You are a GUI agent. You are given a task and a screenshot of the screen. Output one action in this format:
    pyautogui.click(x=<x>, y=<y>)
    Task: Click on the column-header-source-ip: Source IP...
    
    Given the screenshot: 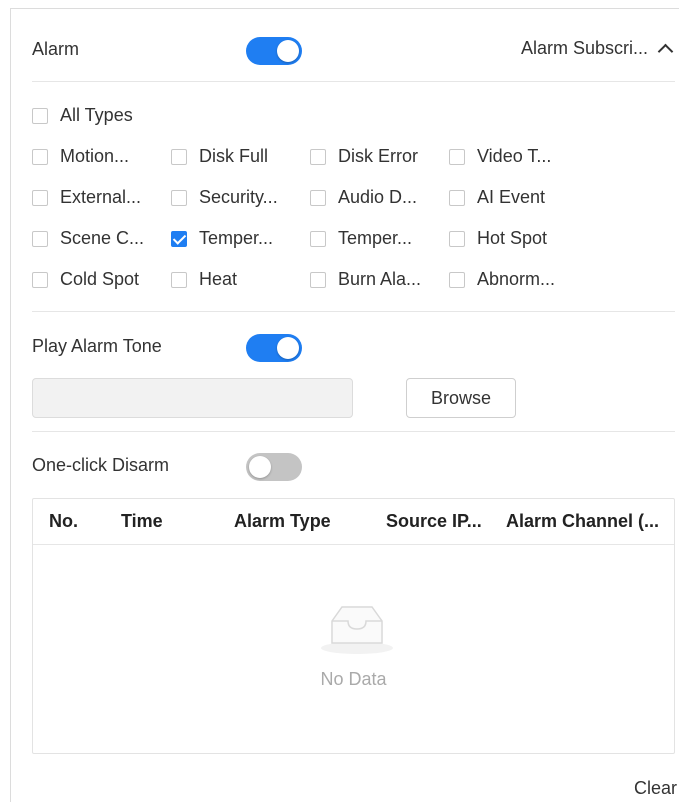 What is the action you would take?
    pyautogui.click(x=434, y=521)
    